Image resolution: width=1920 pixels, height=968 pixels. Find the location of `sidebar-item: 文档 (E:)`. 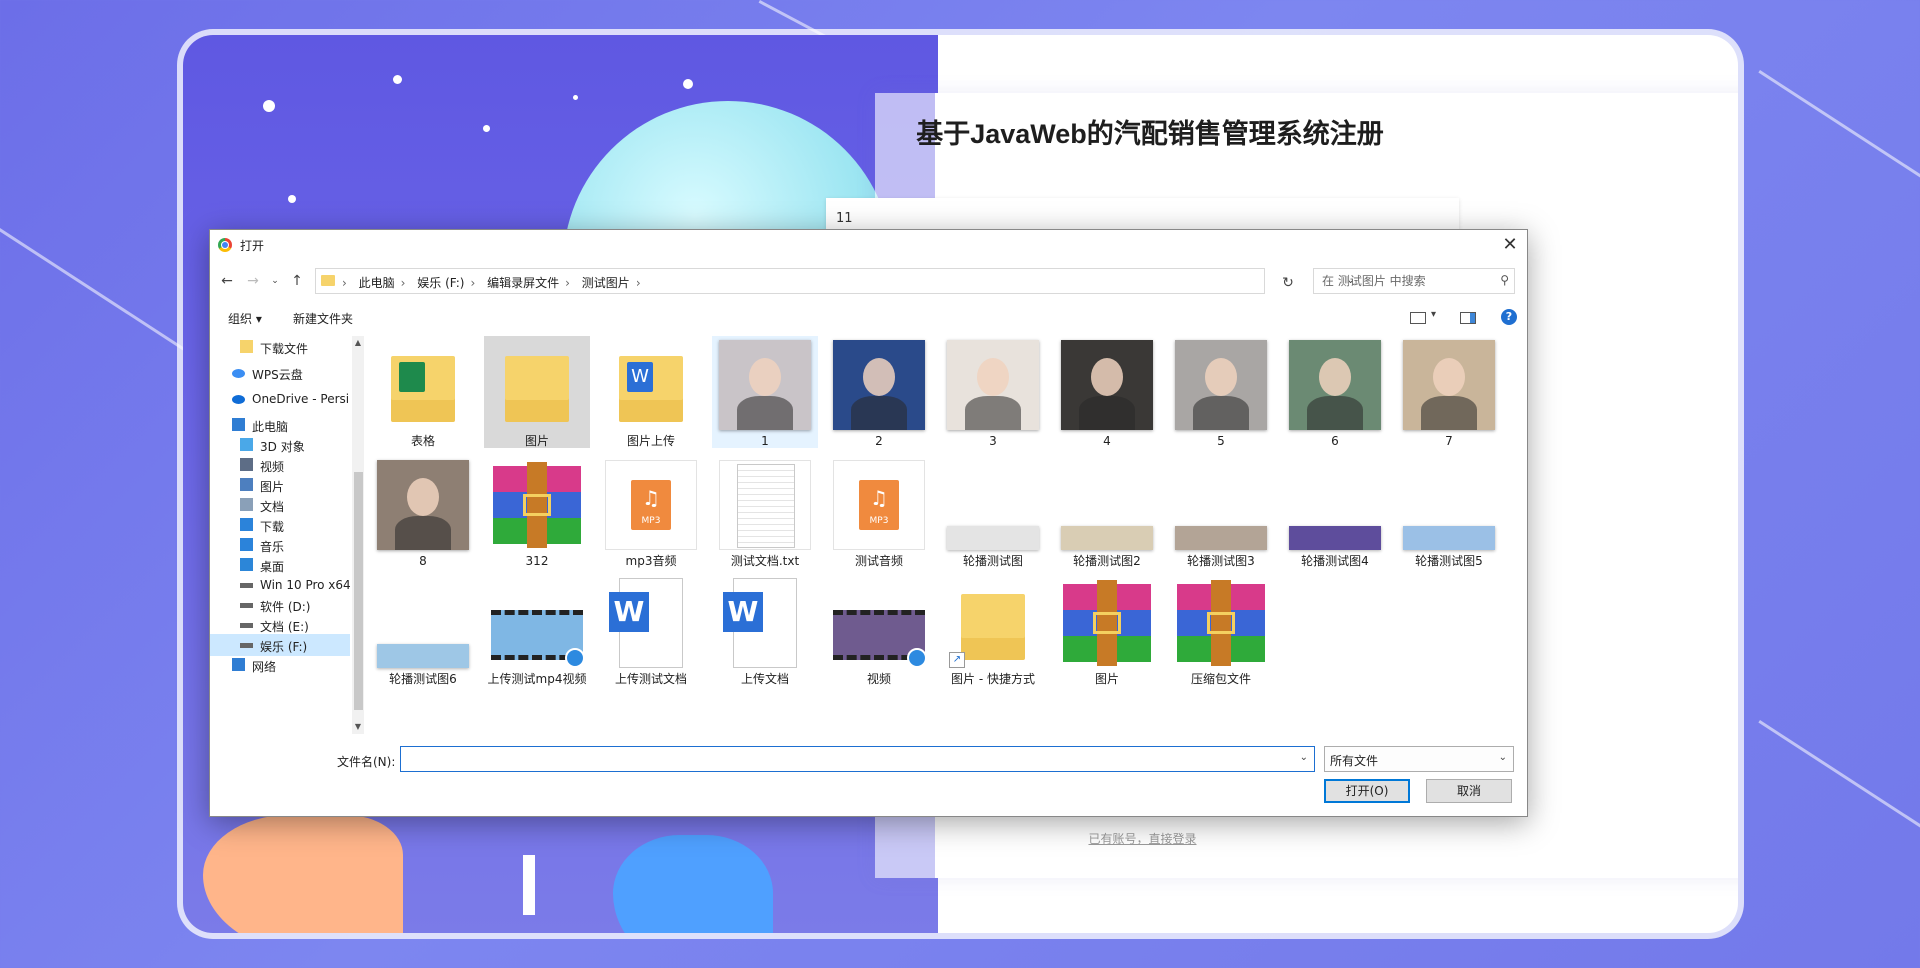

sidebar-item: 文档 (E:) is located at coordinates (280, 625).